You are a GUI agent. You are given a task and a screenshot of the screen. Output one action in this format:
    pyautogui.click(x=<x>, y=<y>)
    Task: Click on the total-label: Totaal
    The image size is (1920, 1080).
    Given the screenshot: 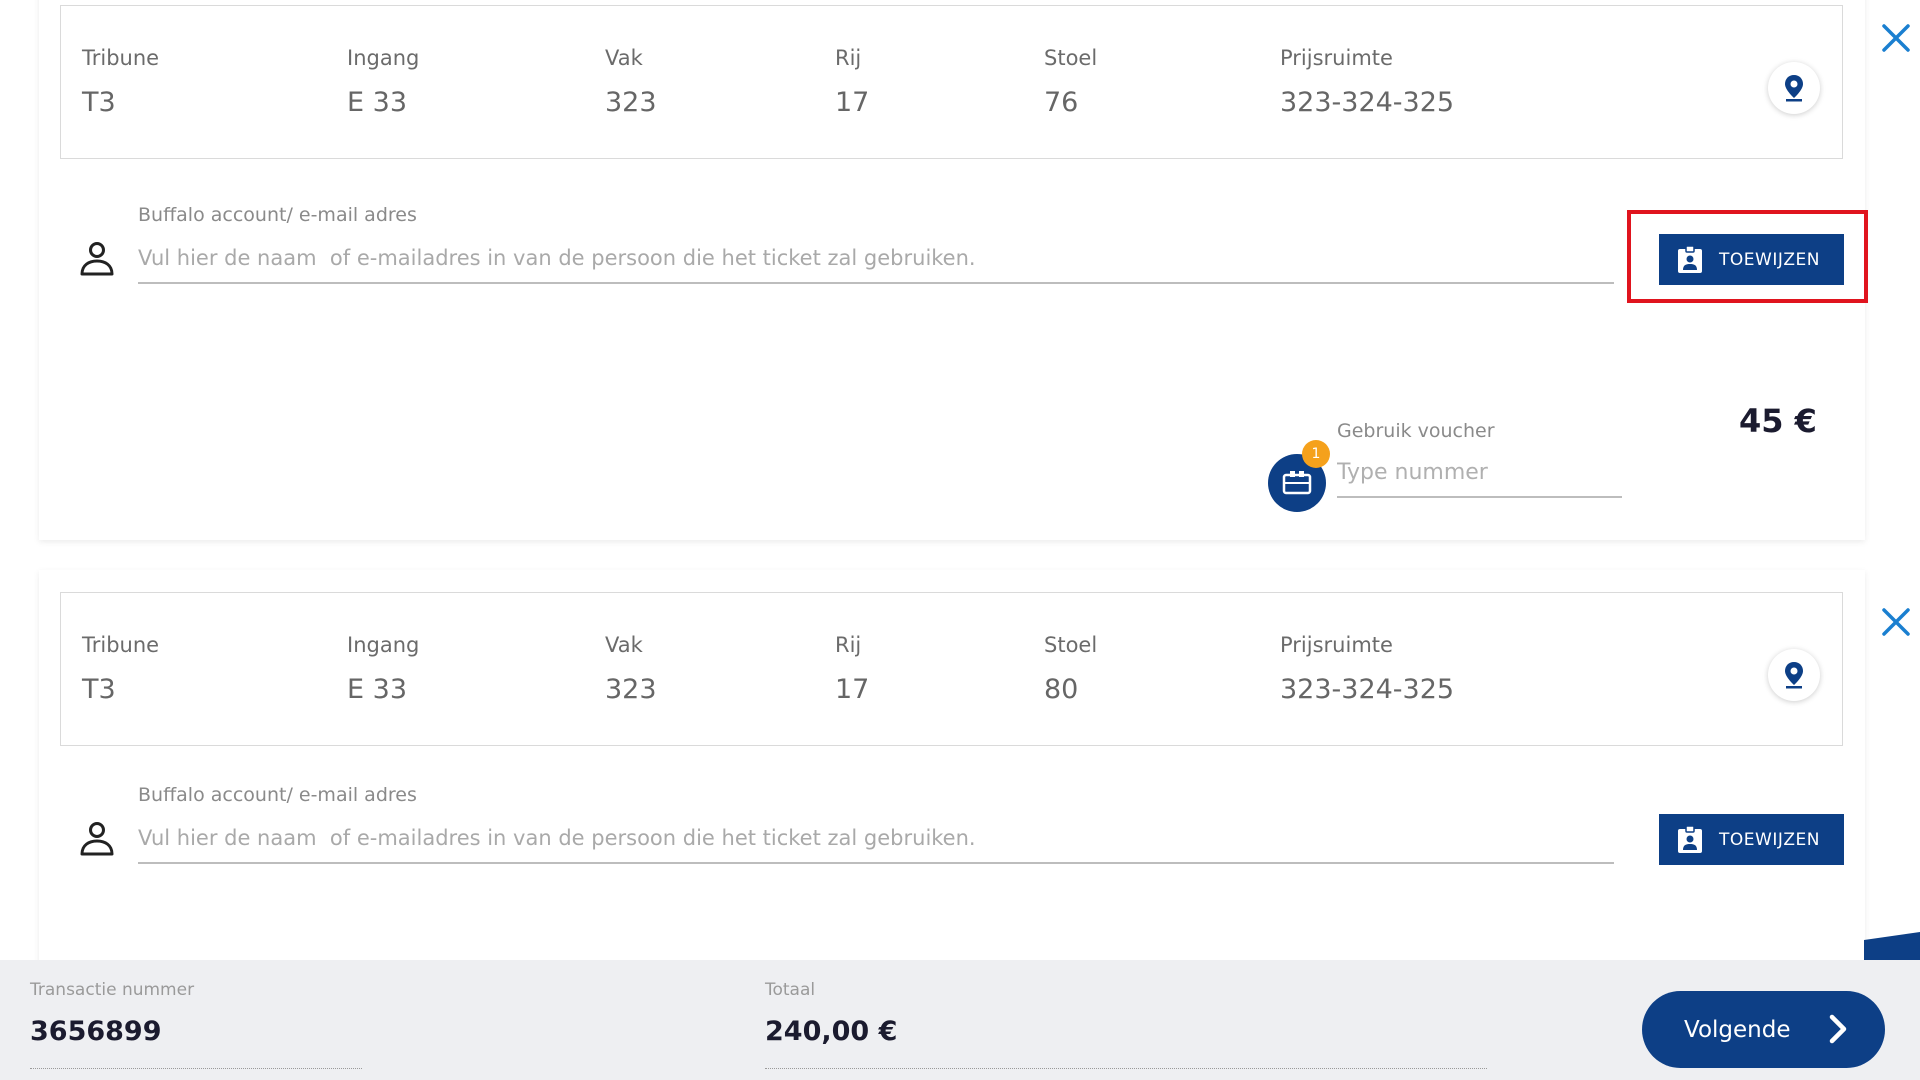 What is the action you would take?
    pyautogui.click(x=790, y=990)
    